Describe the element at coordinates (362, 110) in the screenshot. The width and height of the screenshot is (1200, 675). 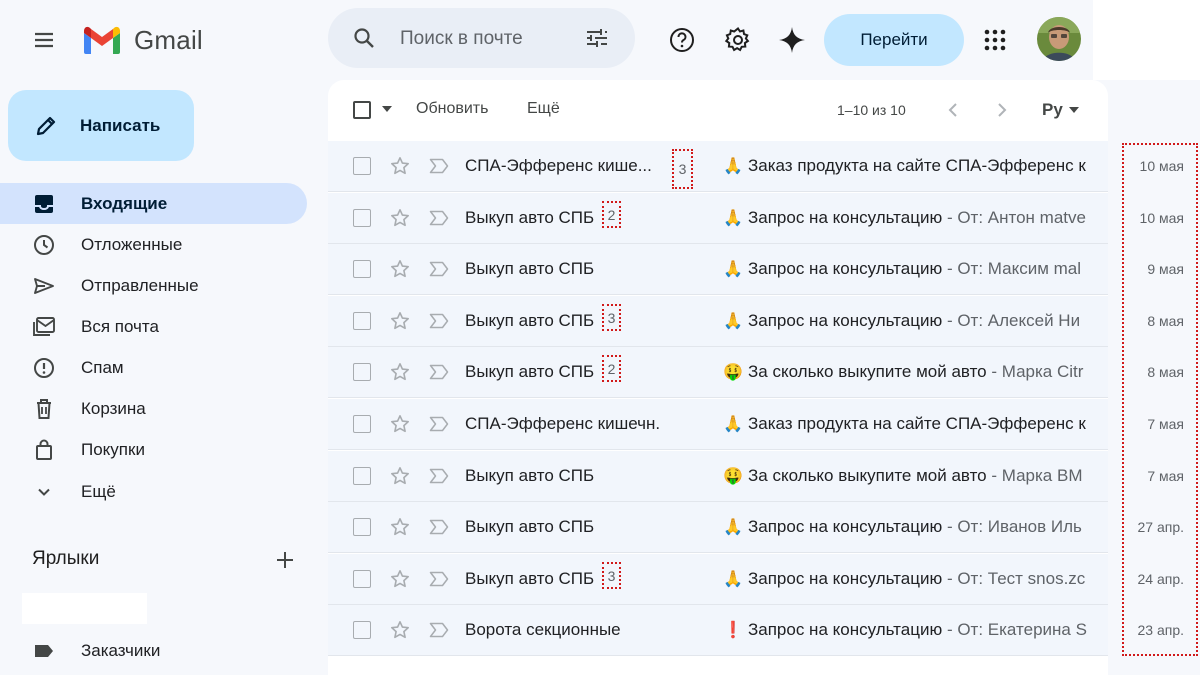
I see `select-all-checkbox` at that location.